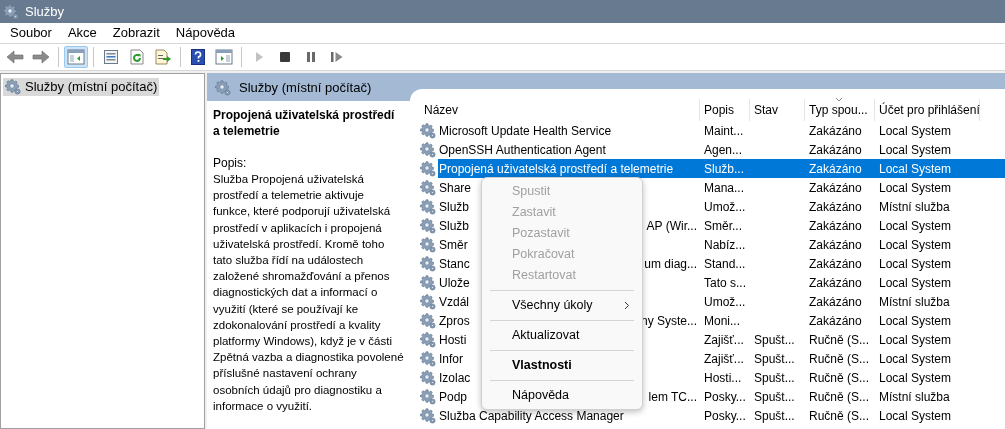 The image size is (1005, 429). What do you see at coordinates (454, 226) in the screenshot?
I see `table-cell-text: Služb` at bounding box center [454, 226].